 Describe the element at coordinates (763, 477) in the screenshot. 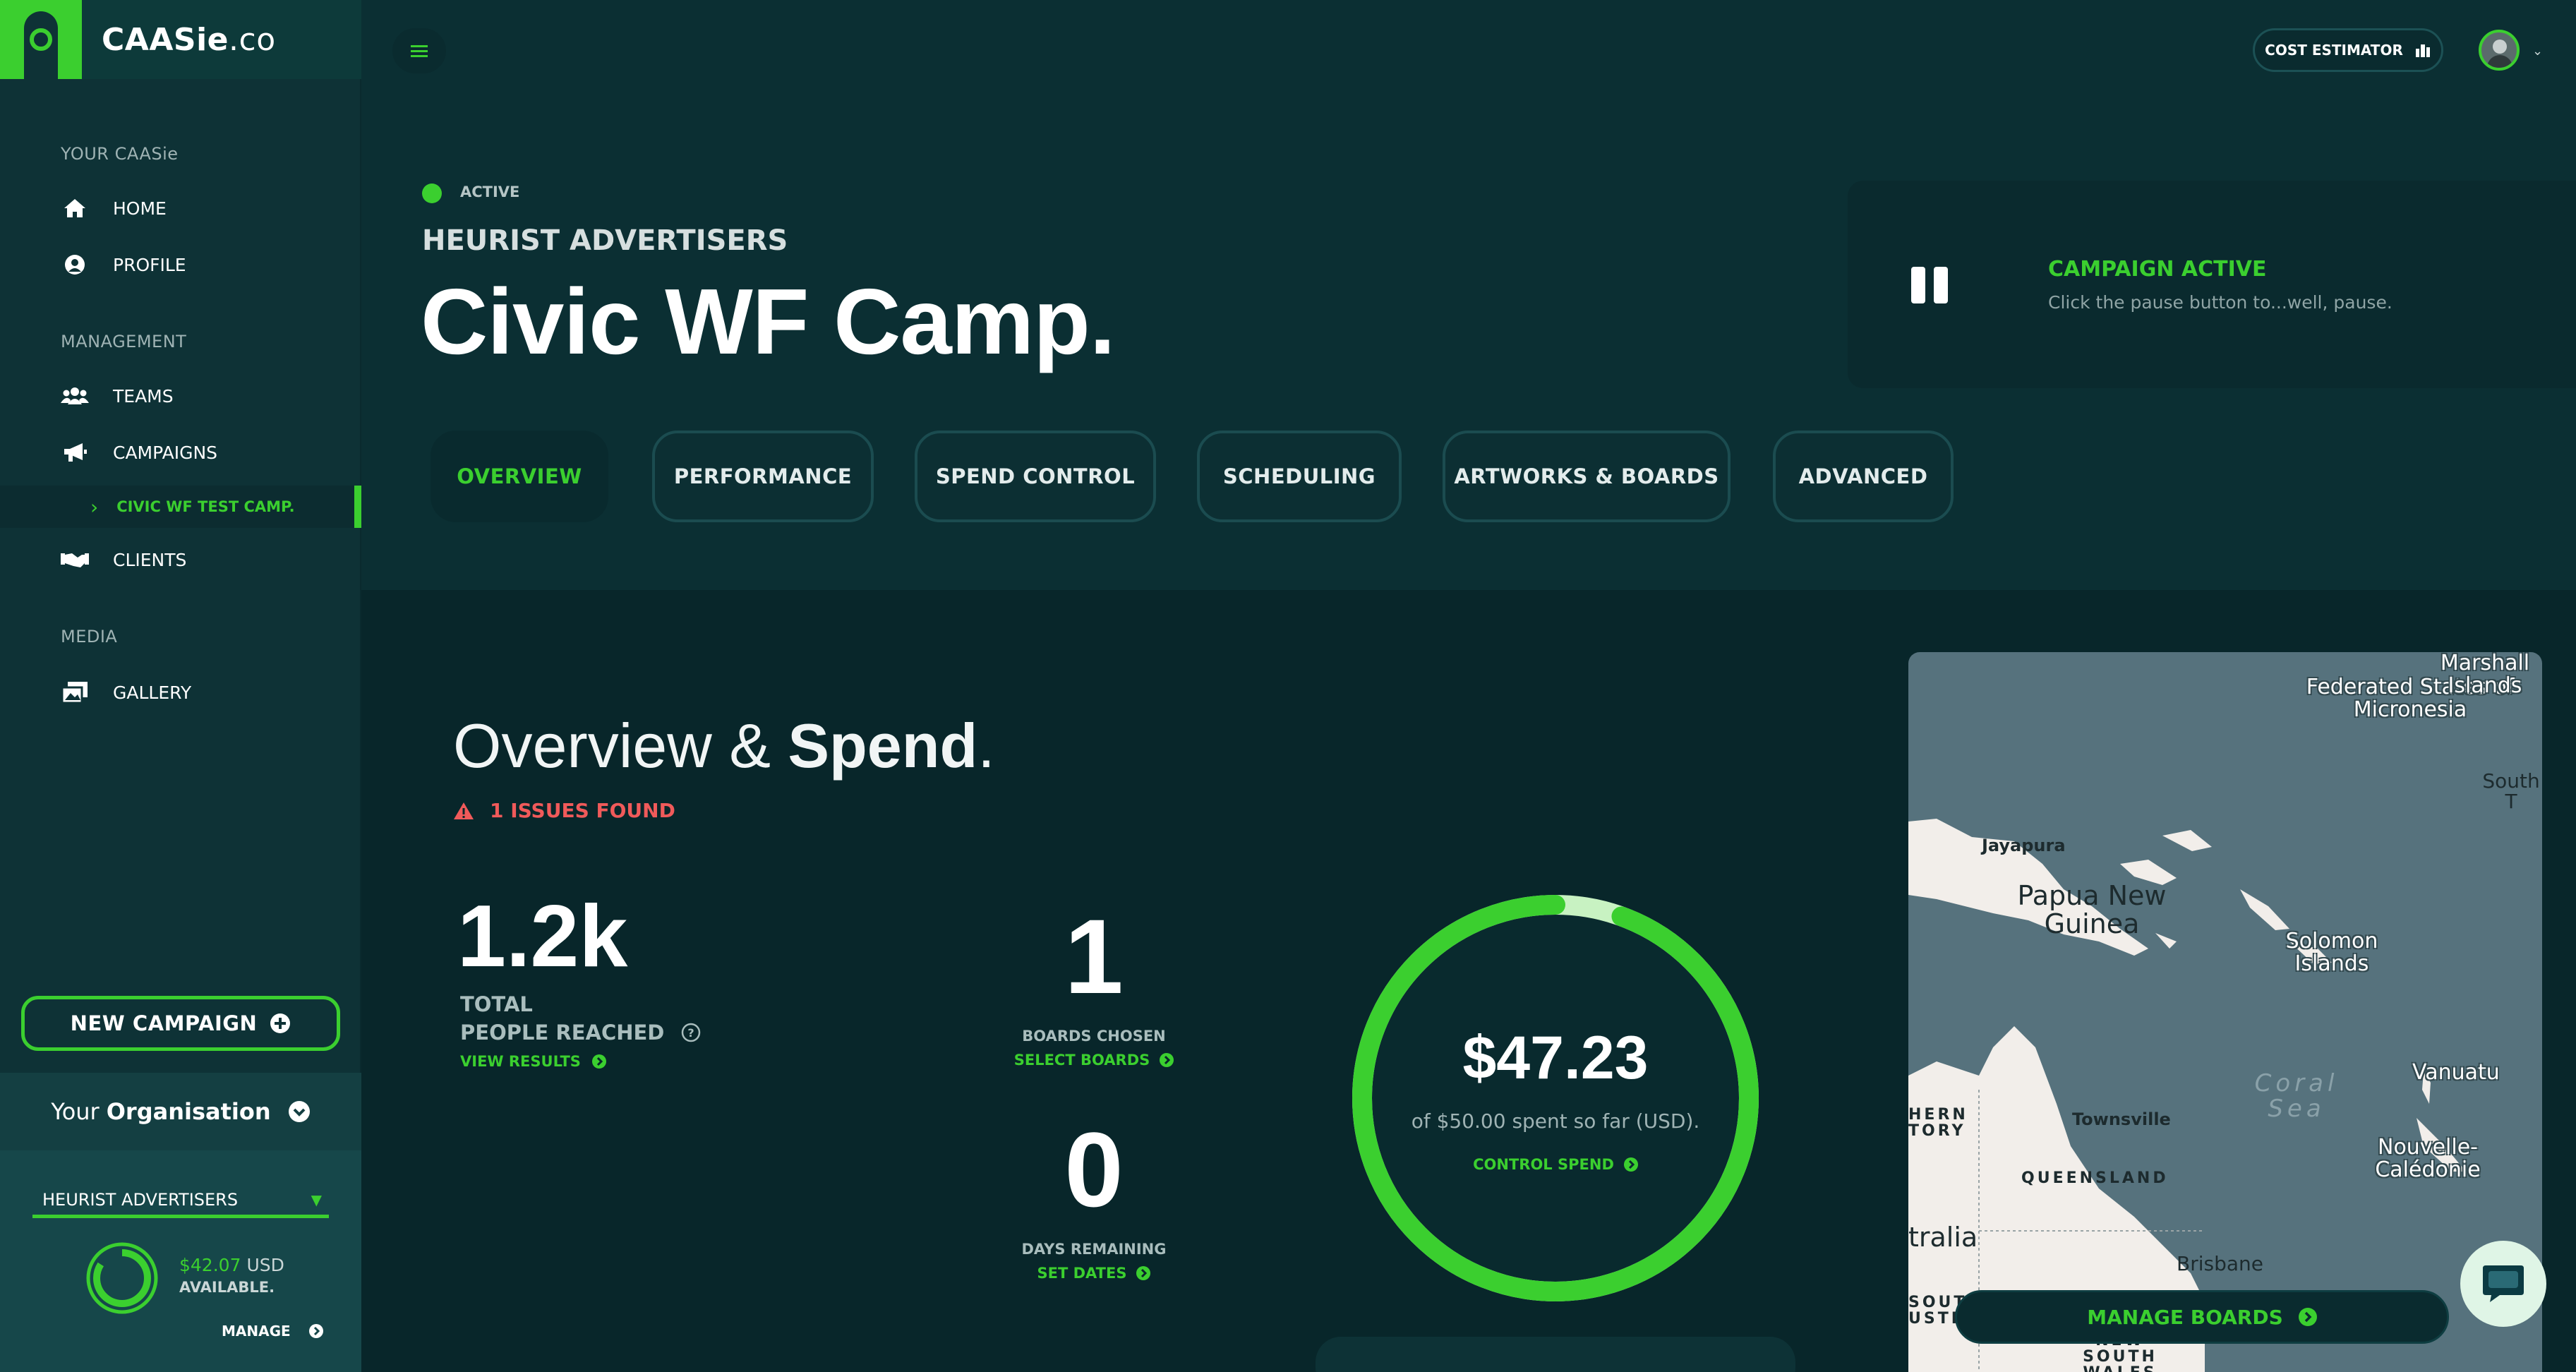

I see `tab-performance: PERFORMANCE` at that location.